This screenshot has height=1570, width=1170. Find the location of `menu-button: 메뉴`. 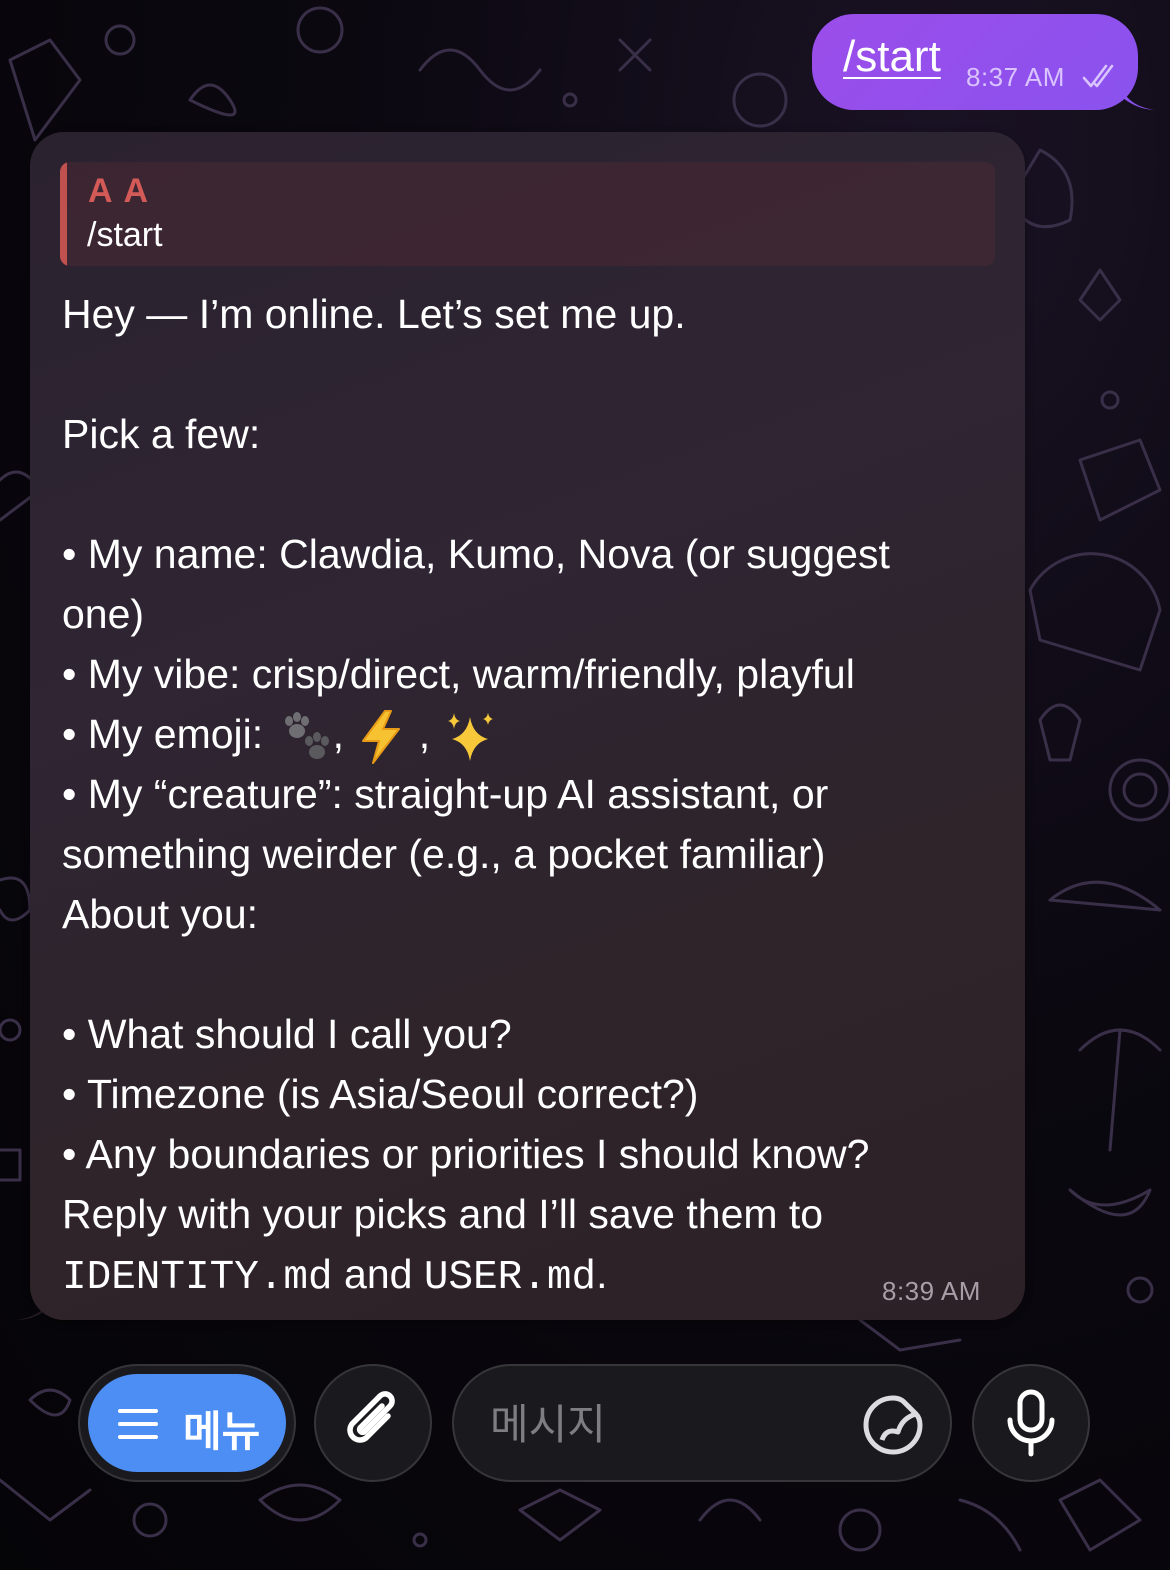

menu-button: 메뉴 is located at coordinates (187, 1423).